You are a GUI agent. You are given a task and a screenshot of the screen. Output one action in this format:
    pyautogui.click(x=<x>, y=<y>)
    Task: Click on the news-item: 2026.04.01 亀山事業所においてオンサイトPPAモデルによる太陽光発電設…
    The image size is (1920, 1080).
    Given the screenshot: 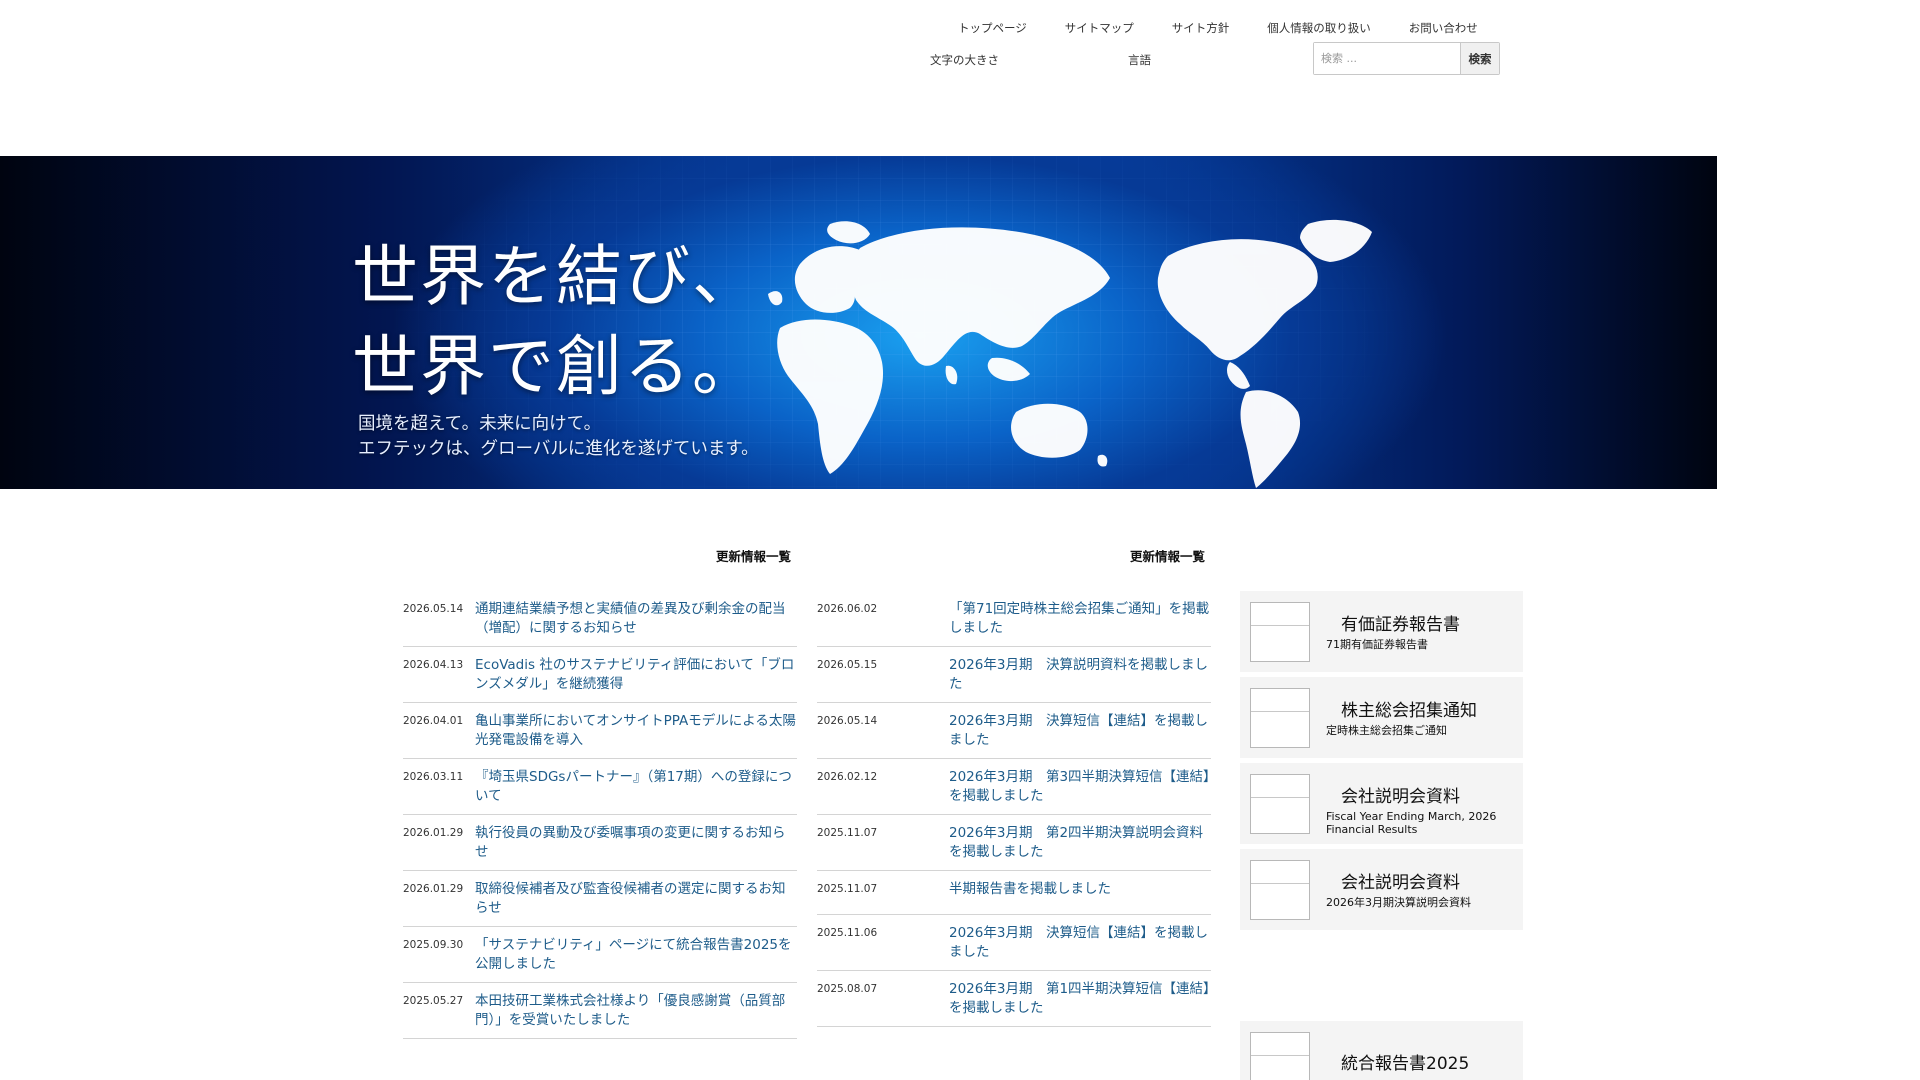 What is the action you would take?
    pyautogui.click(x=600, y=731)
    